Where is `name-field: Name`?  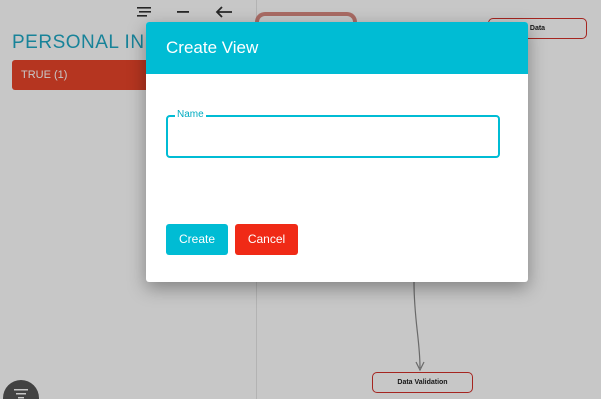
name-field: Name is located at coordinates (333, 133).